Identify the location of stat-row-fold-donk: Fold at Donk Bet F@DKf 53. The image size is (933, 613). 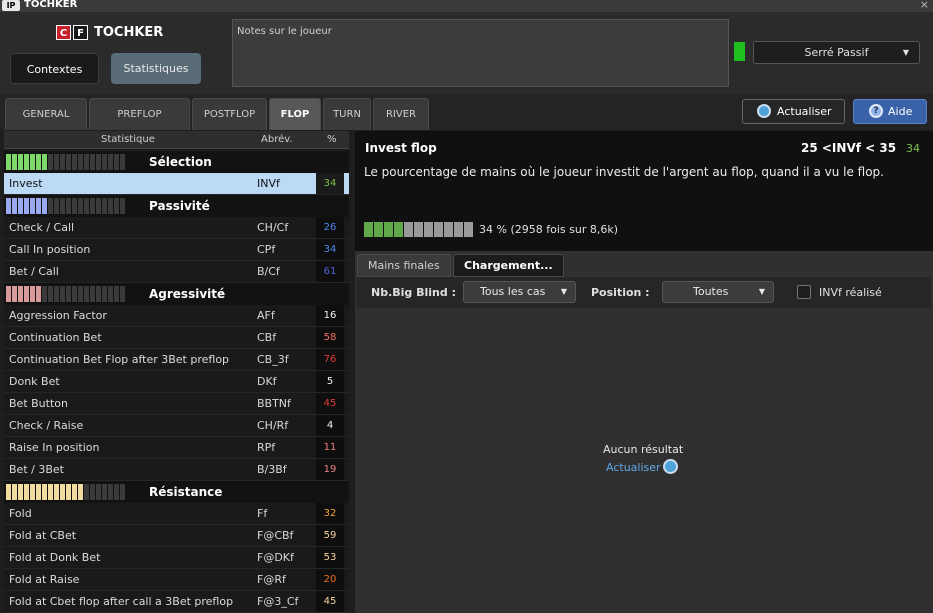
(176, 558).